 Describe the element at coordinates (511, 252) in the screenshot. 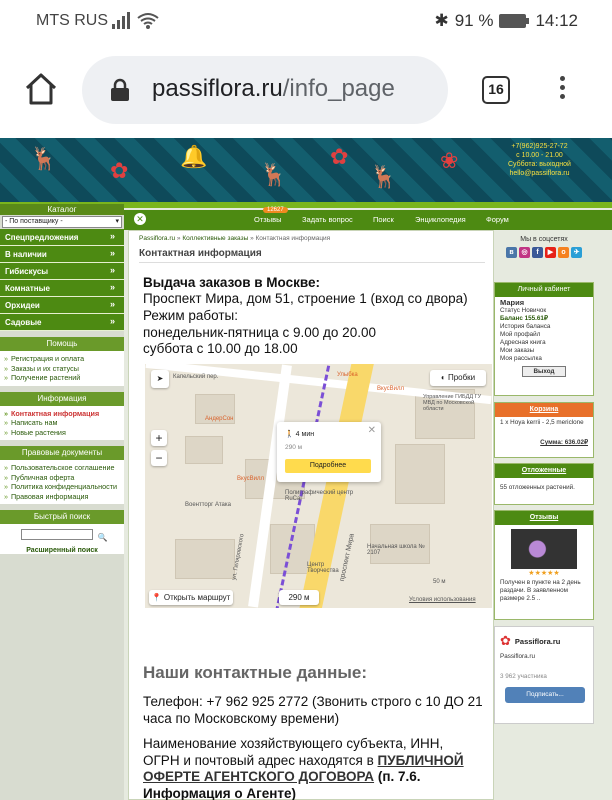

I see `vk-icon: в` at that location.